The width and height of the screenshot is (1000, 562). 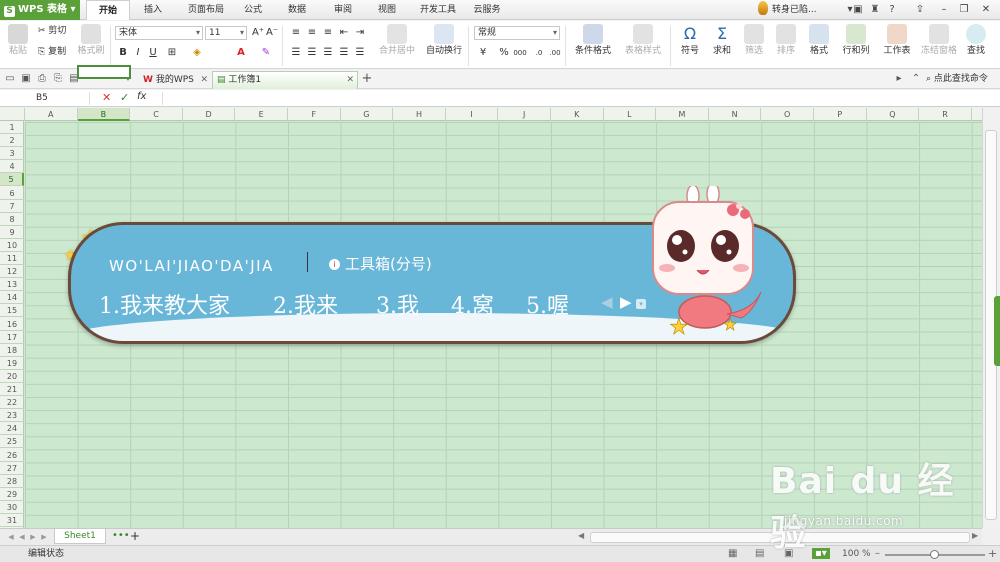 What do you see at coordinates (153, 10) in the screenshot?
I see `tab-insert: 插入` at bounding box center [153, 10].